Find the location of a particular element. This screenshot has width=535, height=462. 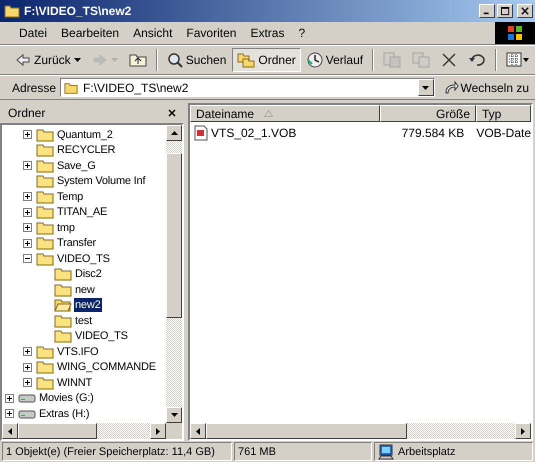

tree-item: tmp is located at coordinates (66, 227).